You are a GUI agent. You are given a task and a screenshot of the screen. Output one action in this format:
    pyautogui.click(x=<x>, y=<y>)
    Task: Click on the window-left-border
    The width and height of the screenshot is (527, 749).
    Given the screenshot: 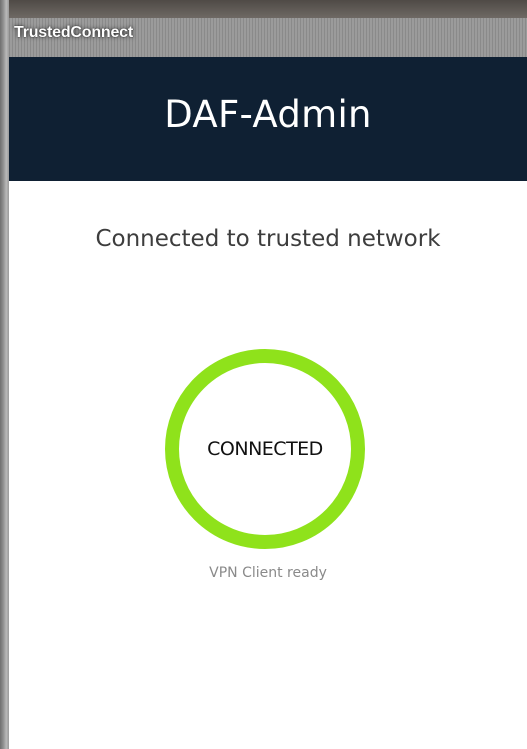 What is the action you would take?
    pyautogui.click(x=4, y=374)
    